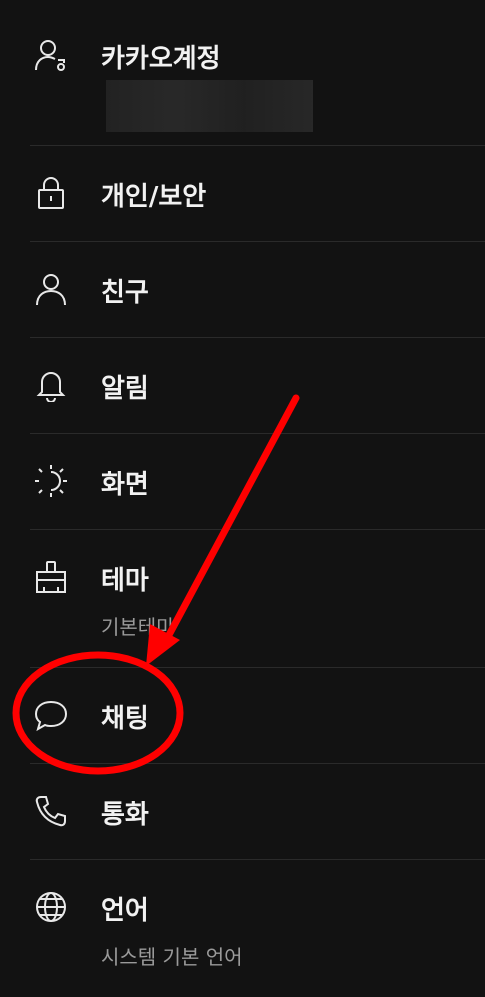 This screenshot has width=485, height=997. What do you see at coordinates (51, 55) in the screenshot?
I see `user-account-icon` at bounding box center [51, 55].